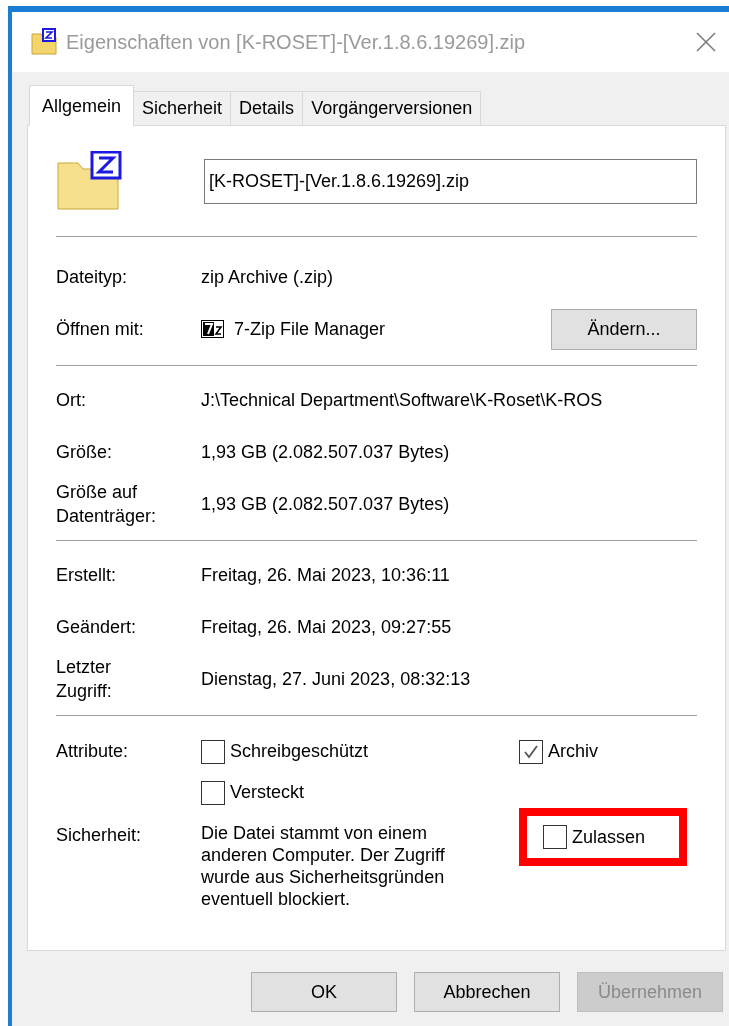 Image resolution: width=729 pixels, height=1026 pixels. I want to click on tab: Vorgängerversionen, so click(392, 108).